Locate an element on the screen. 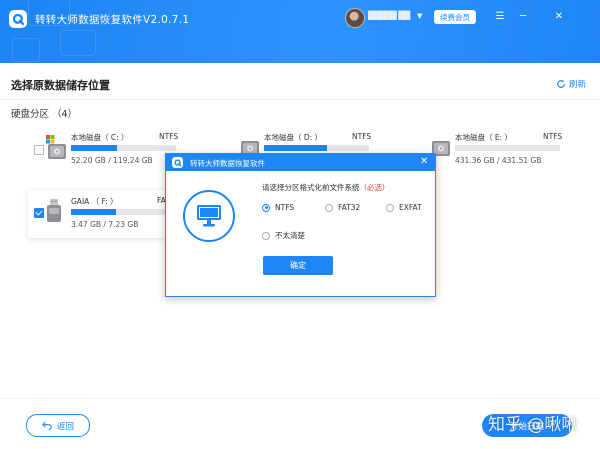  renew-vip-button: 续费会员 is located at coordinates (455, 17).